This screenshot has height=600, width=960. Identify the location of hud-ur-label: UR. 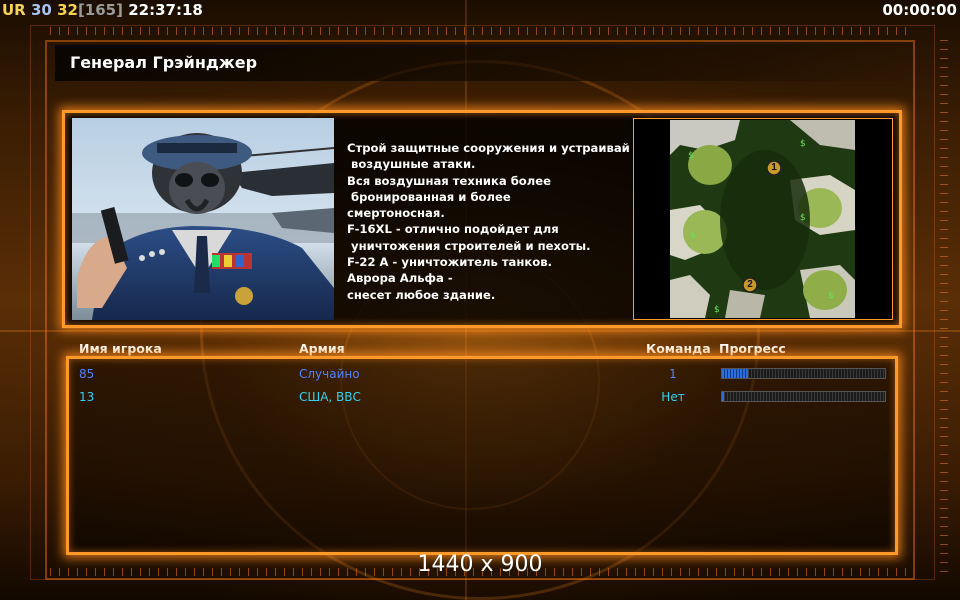
(14, 10).